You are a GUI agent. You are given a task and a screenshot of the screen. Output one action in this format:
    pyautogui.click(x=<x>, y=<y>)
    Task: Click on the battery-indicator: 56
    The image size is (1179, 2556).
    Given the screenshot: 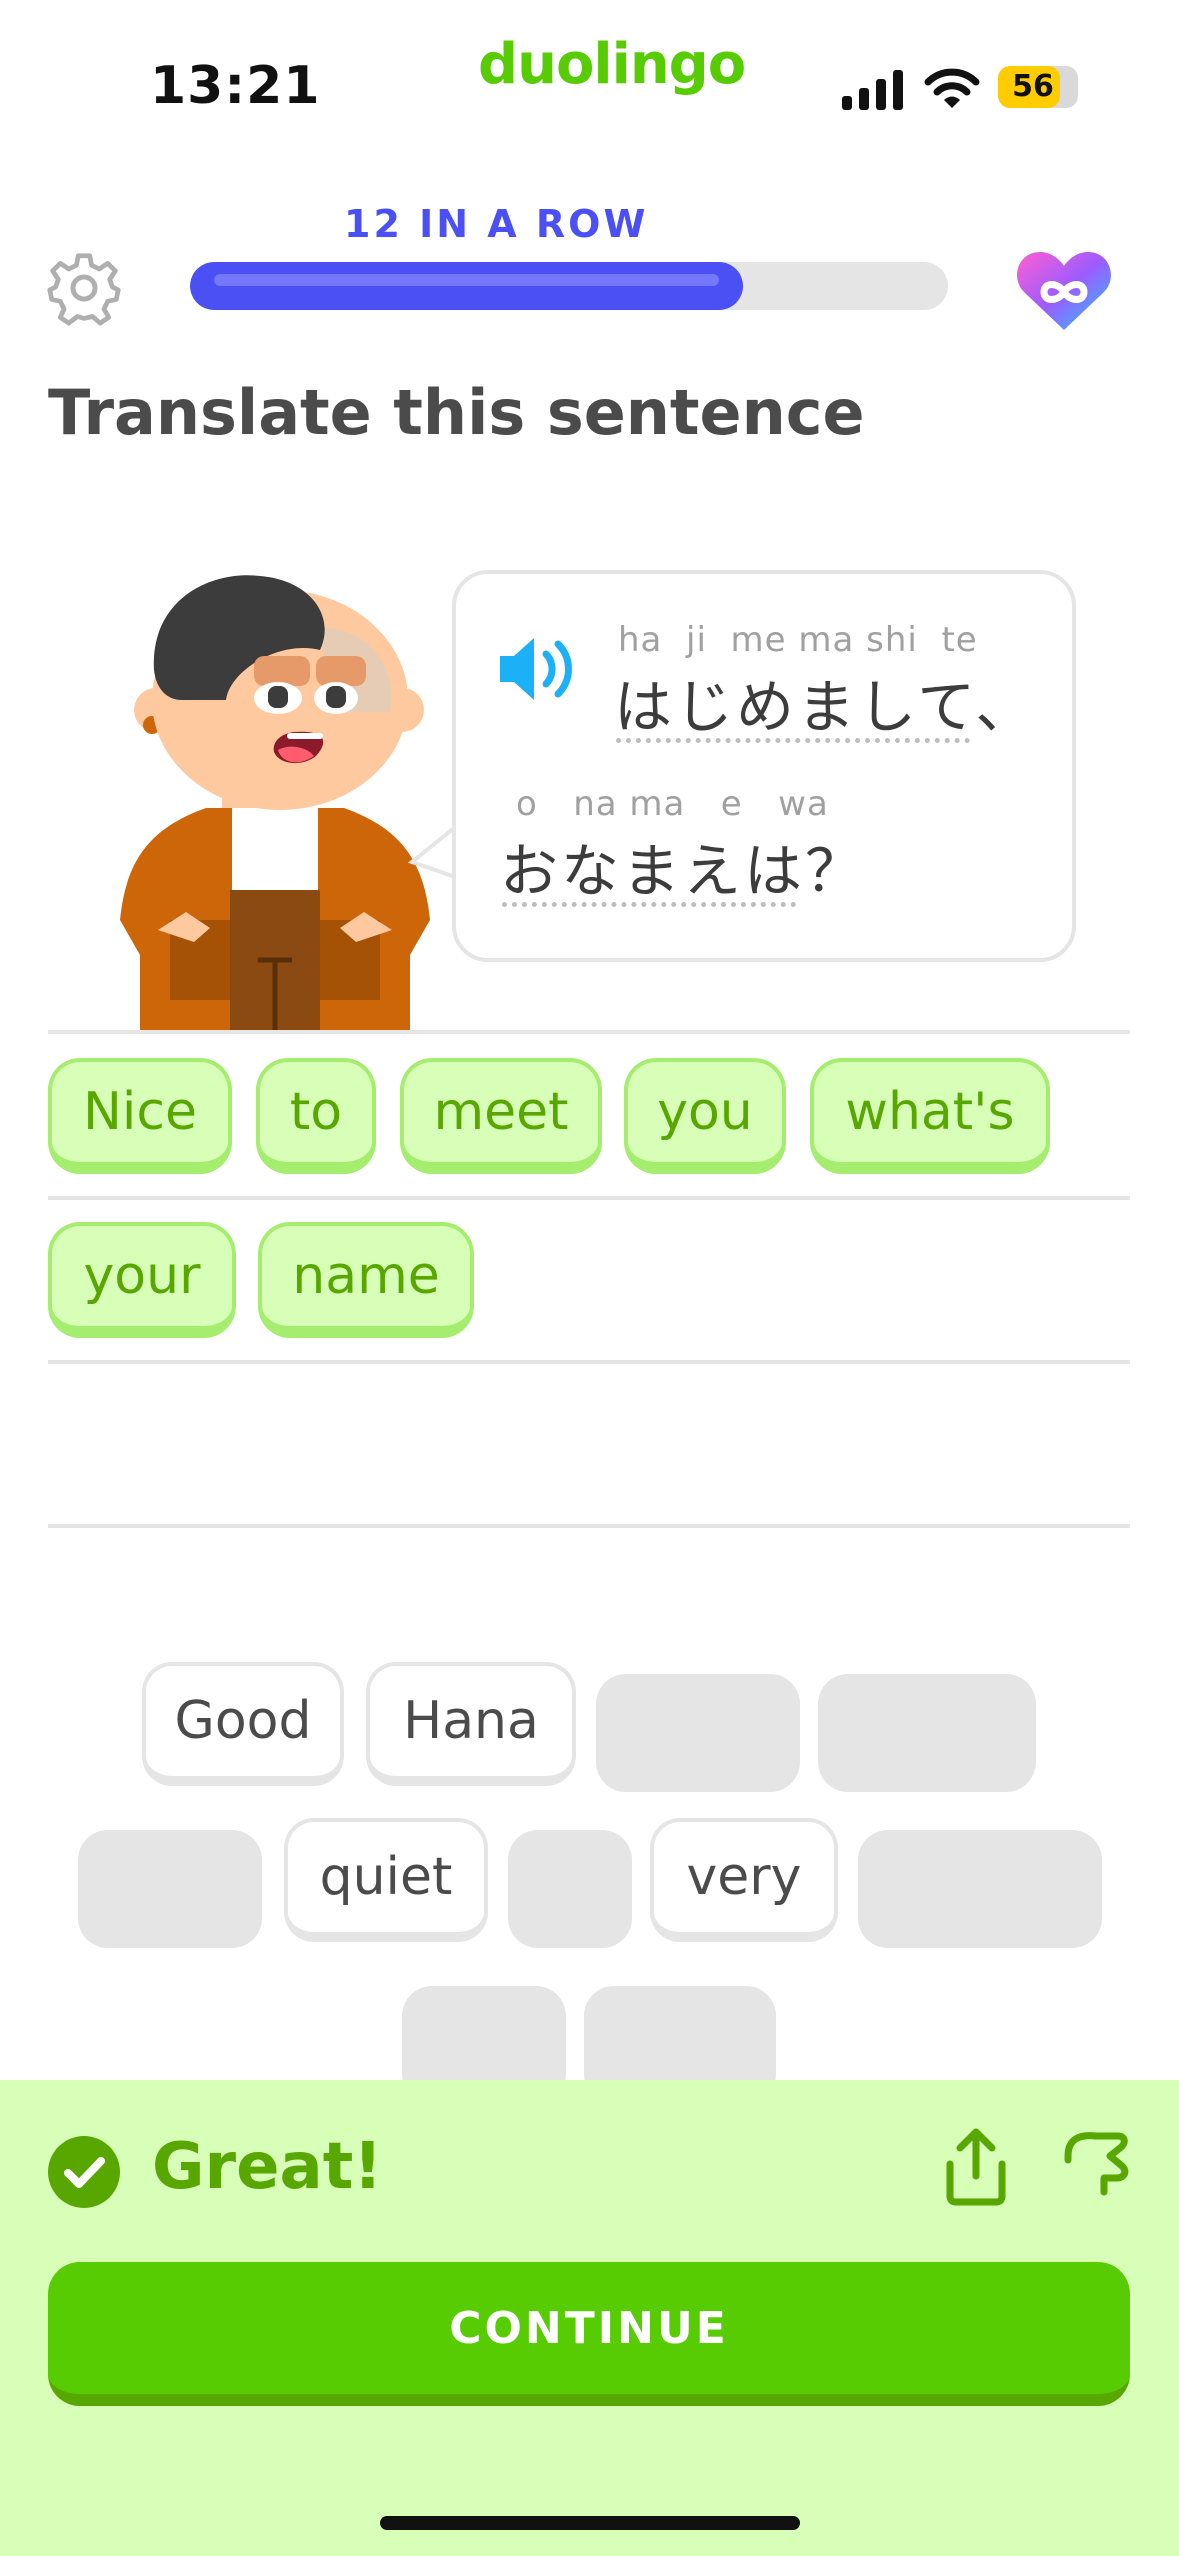 What is the action you would take?
    pyautogui.click(x=1038, y=87)
    